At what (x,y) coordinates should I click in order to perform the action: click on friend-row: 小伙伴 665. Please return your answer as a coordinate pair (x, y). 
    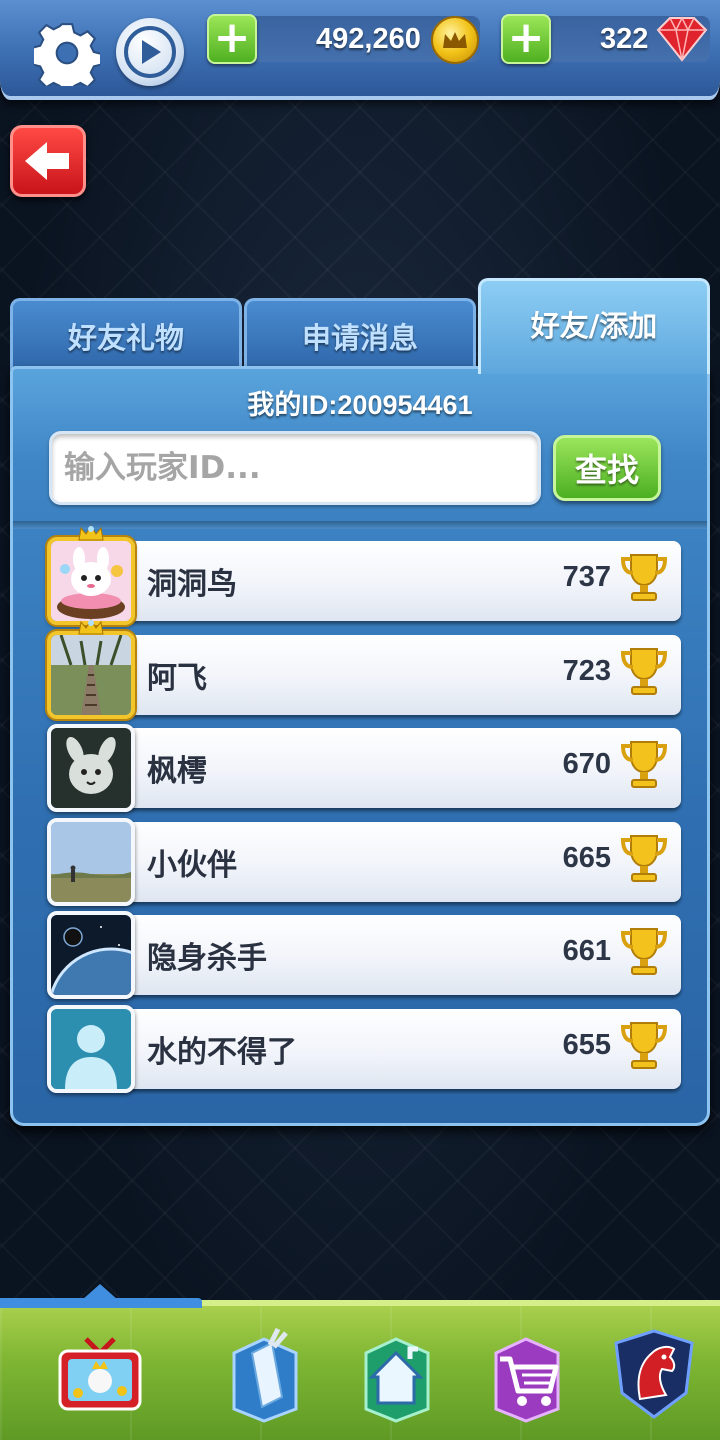
    Looking at the image, I should click on (364, 861).